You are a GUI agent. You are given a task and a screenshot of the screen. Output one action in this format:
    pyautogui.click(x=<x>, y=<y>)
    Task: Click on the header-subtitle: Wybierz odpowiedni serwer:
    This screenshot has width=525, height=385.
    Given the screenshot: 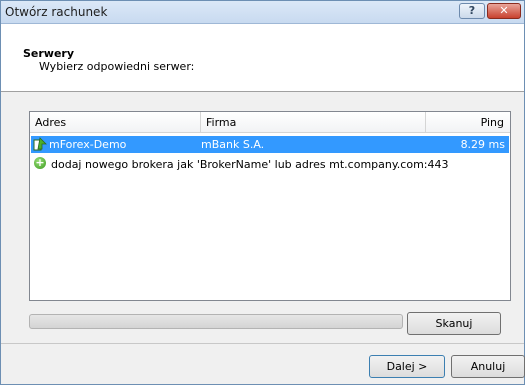 What is the action you would take?
    pyautogui.click(x=117, y=66)
    